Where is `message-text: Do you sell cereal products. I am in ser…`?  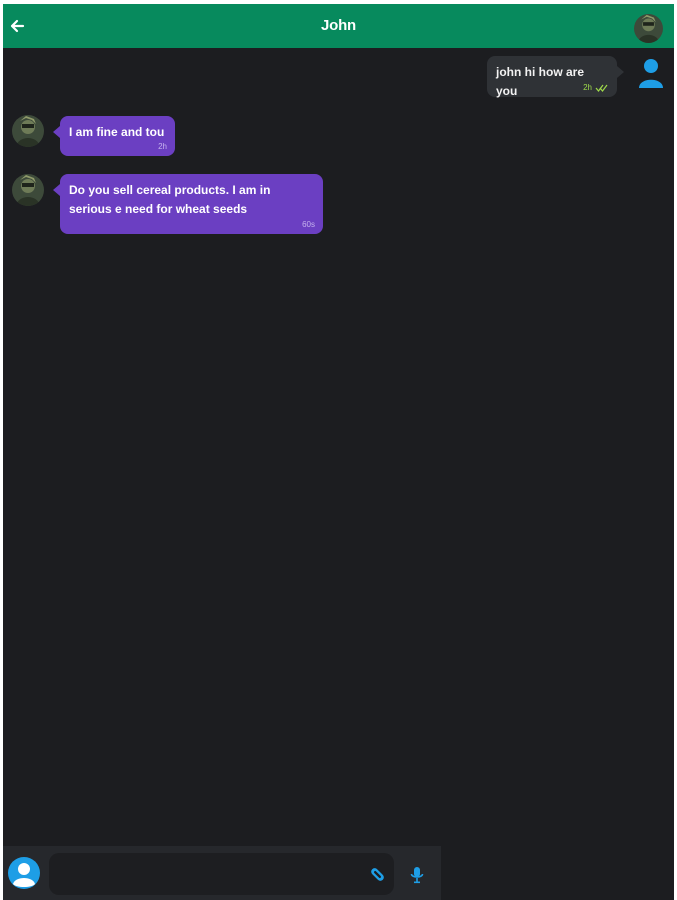 message-text: Do you sell cereal products. I am in ser… is located at coordinates (170, 199).